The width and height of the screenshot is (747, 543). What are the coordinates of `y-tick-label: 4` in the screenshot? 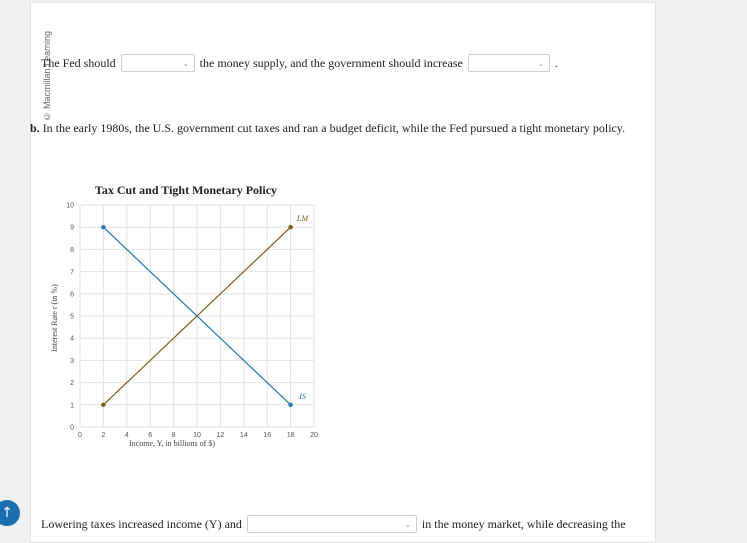 It's located at (72, 339).